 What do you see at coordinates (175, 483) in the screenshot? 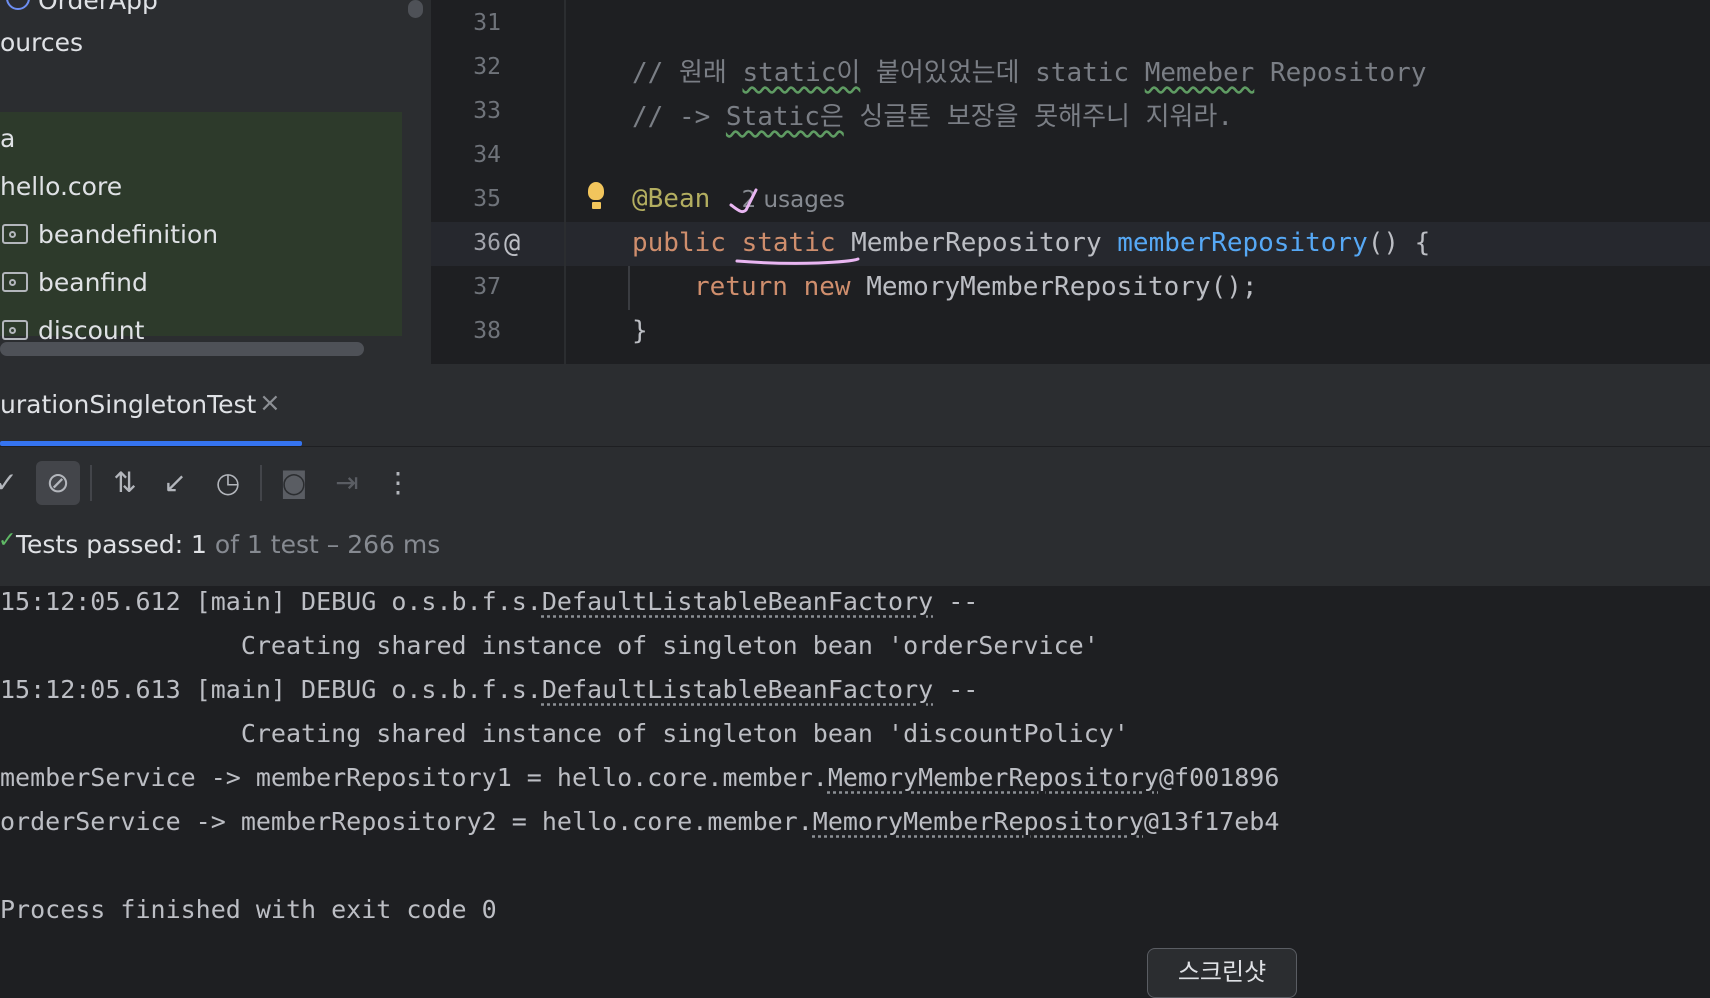
I see `collapse-icon: ↙` at bounding box center [175, 483].